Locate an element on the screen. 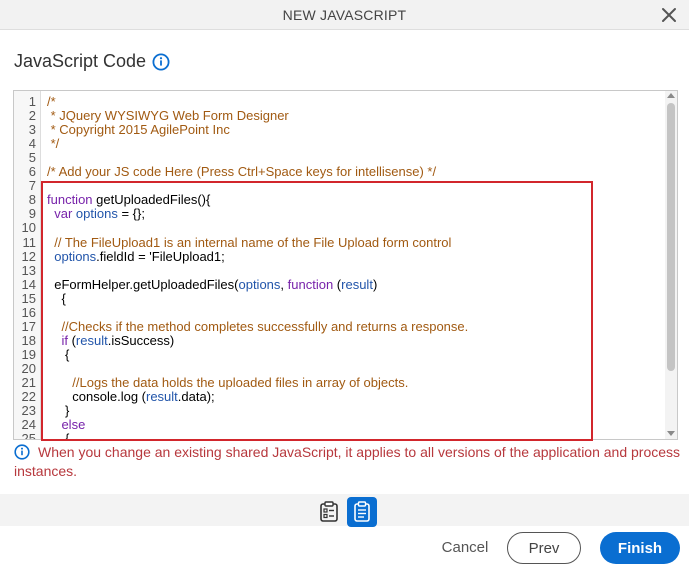  info-icon is located at coordinates (161, 62).